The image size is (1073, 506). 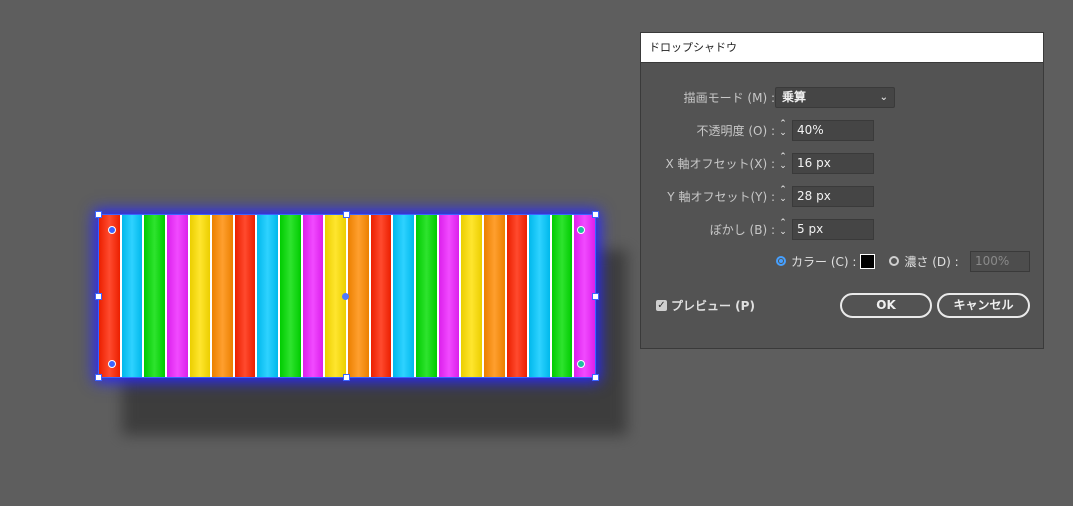 What do you see at coordinates (833, 130) in the screenshot?
I see `opacity-input: 40%` at bounding box center [833, 130].